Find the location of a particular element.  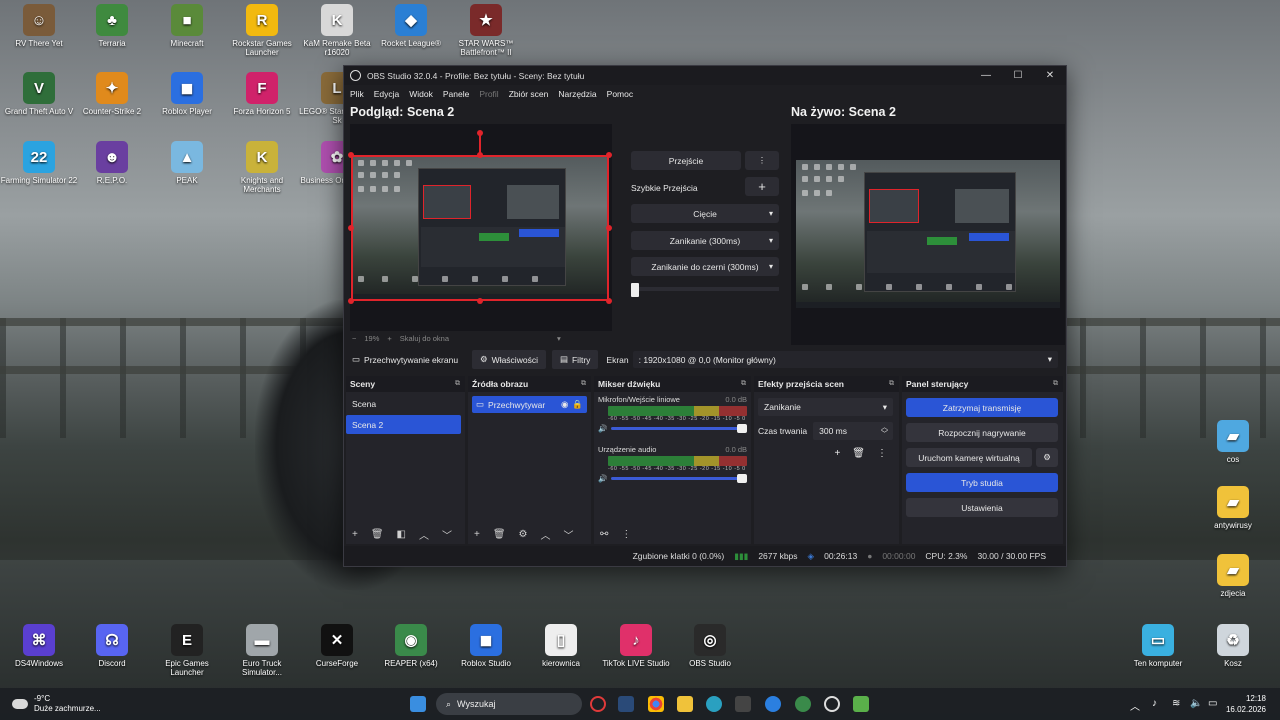

filter-icon: ◧ is located at coordinates (401, 534).